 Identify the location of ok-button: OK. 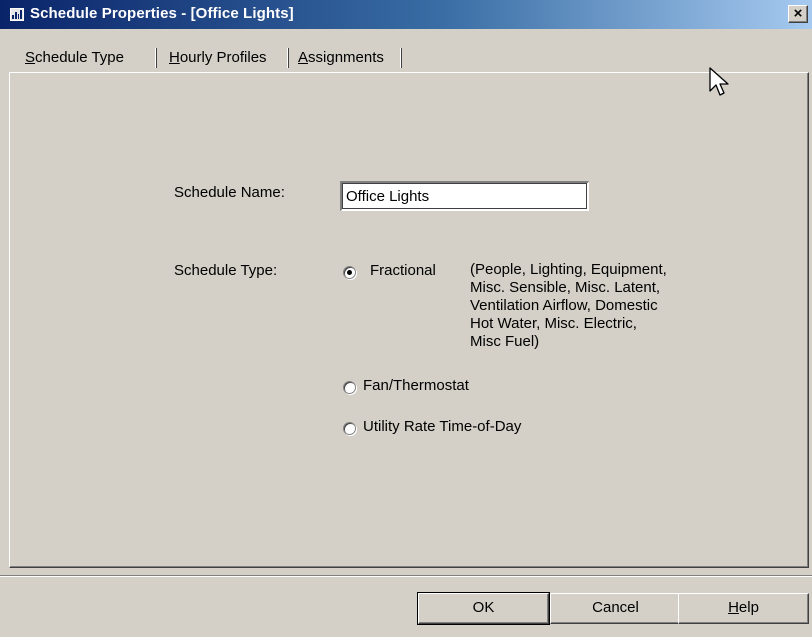
(483, 608).